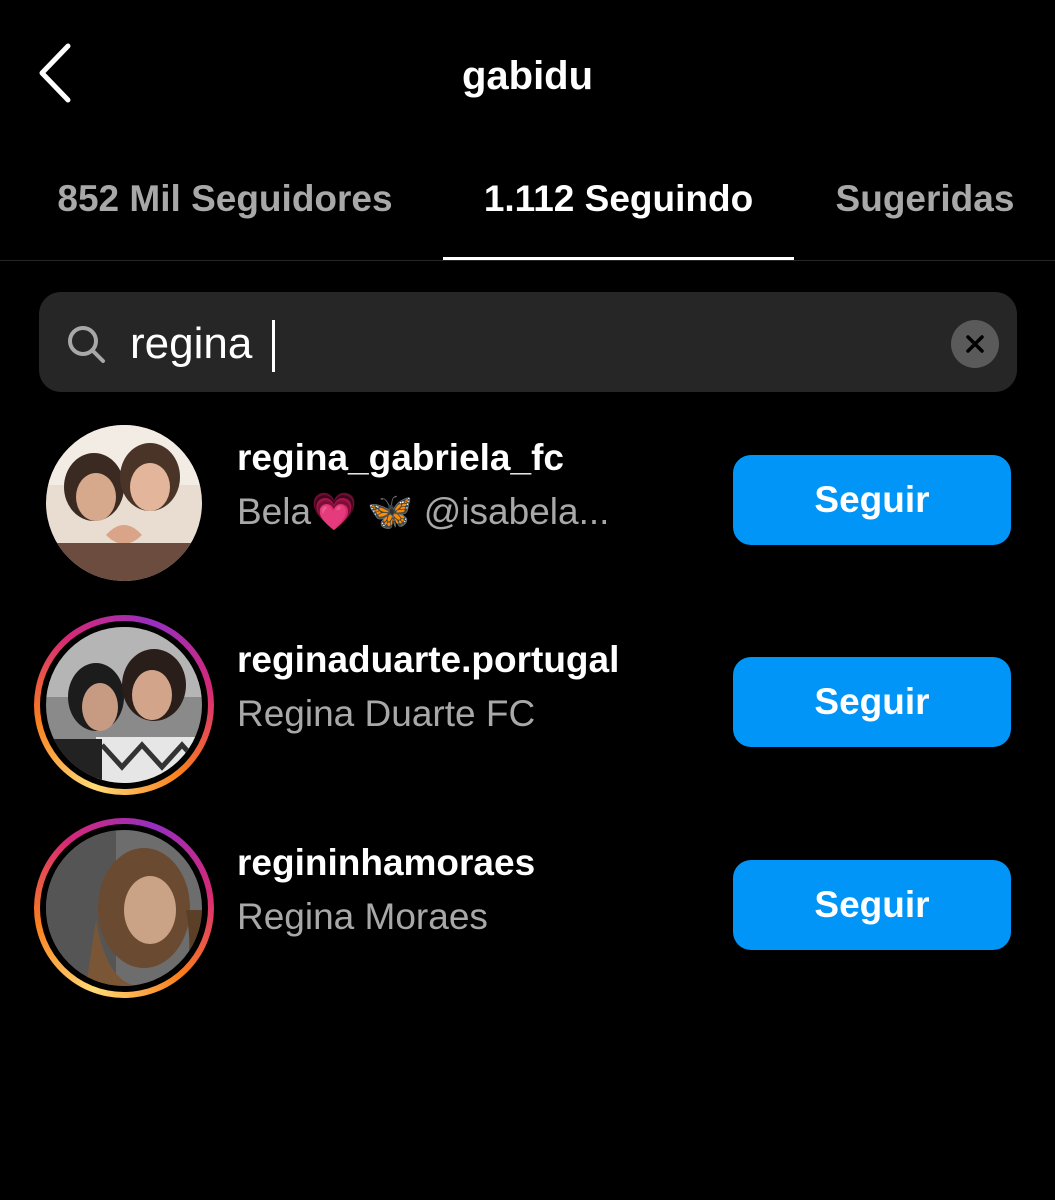 This screenshot has width=1055, height=1200. I want to click on avatar, so click(124, 503).